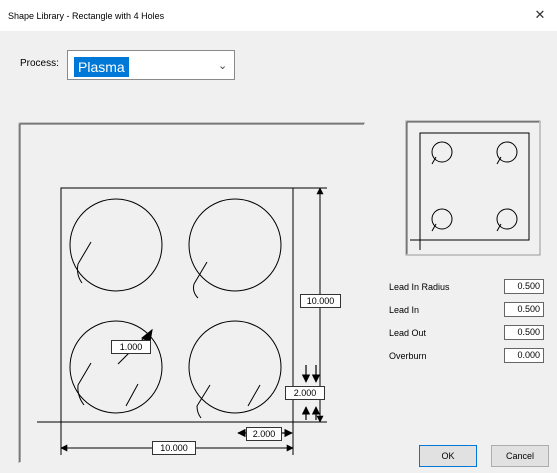 The width and height of the screenshot is (557, 473). Describe the element at coordinates (419, 287) in the screenshot. I see `lead-in-radius-label: Lead In Radius` at that location.